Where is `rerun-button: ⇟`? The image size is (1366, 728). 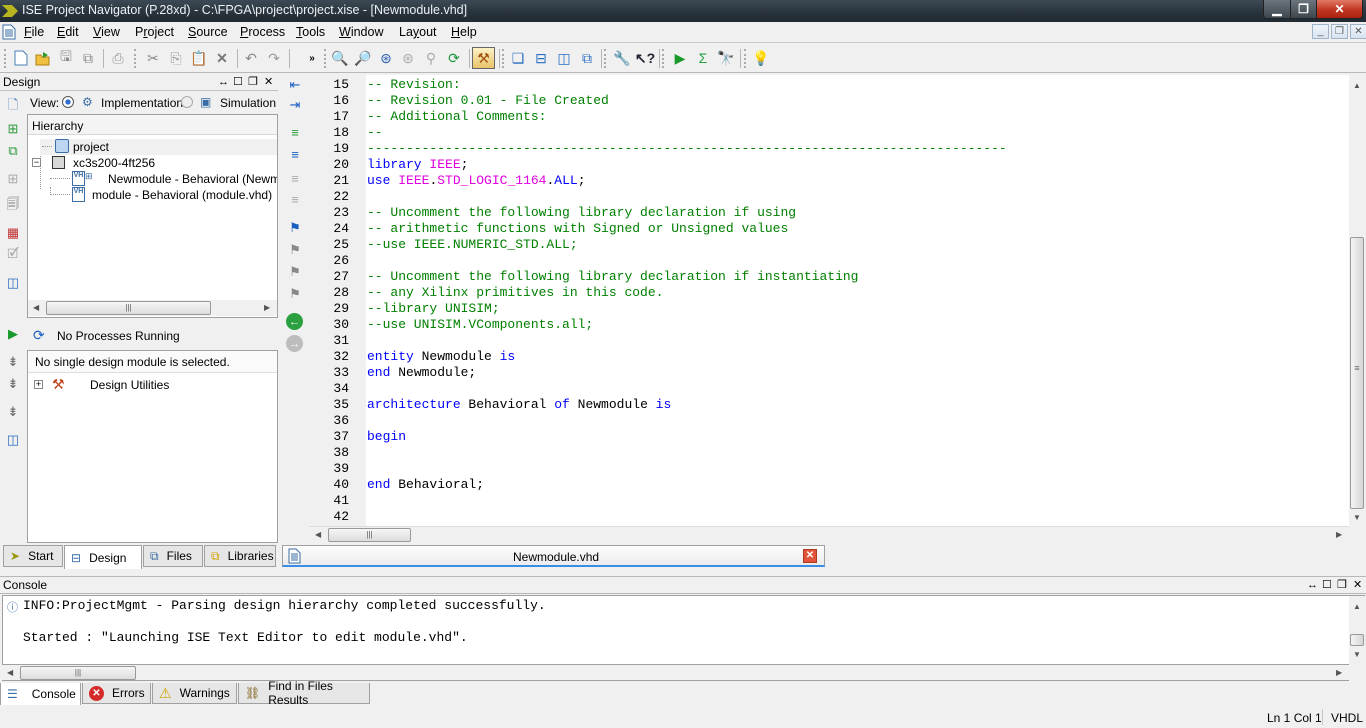 rerun-button: ⇟ is located at coordinates (13, 362).